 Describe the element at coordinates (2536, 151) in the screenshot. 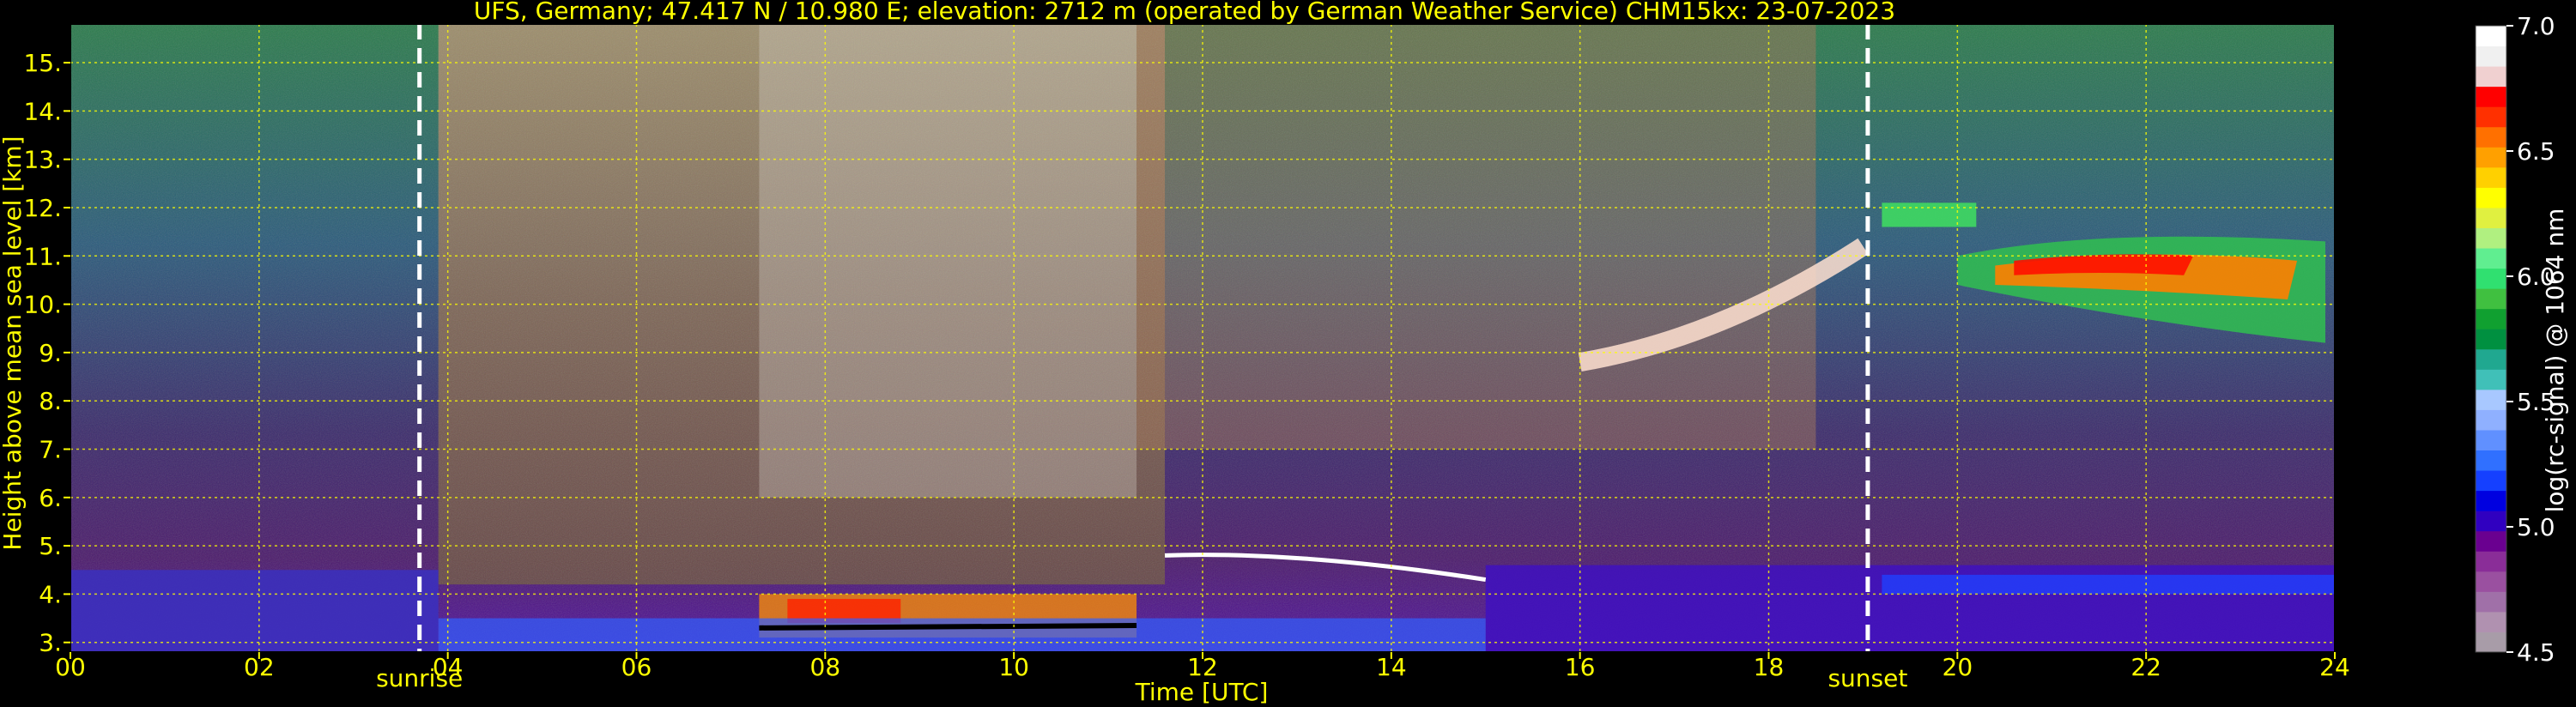

I see `colorbar-tick-label: 6.5` at that location.